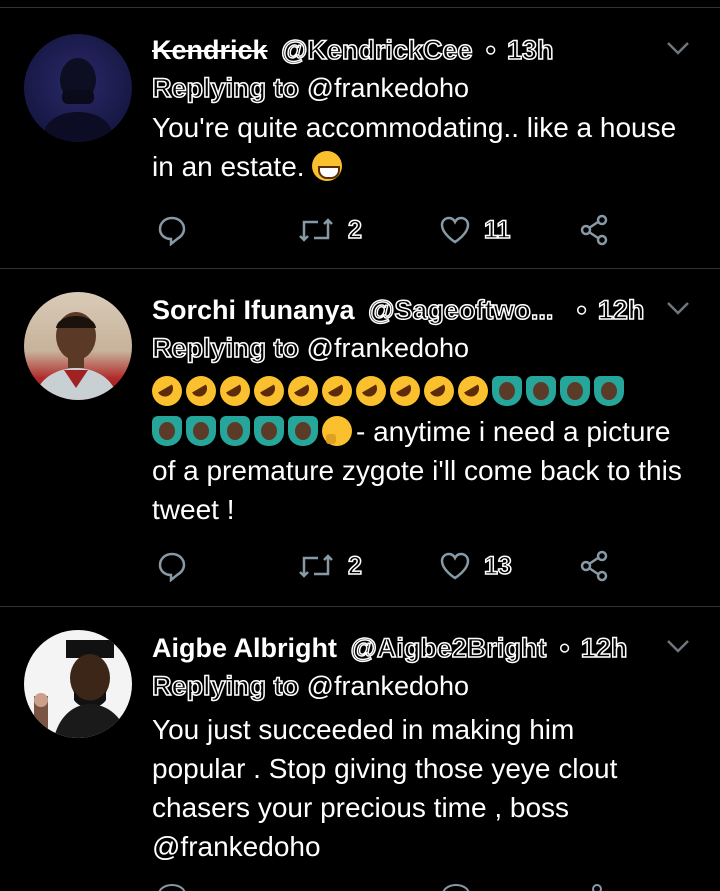 This screenshot has height=891, width=720. What do you see at coordinates (474, 230) in the screenshot?
I see `like-button: 11` at bounding box center [474, 230].